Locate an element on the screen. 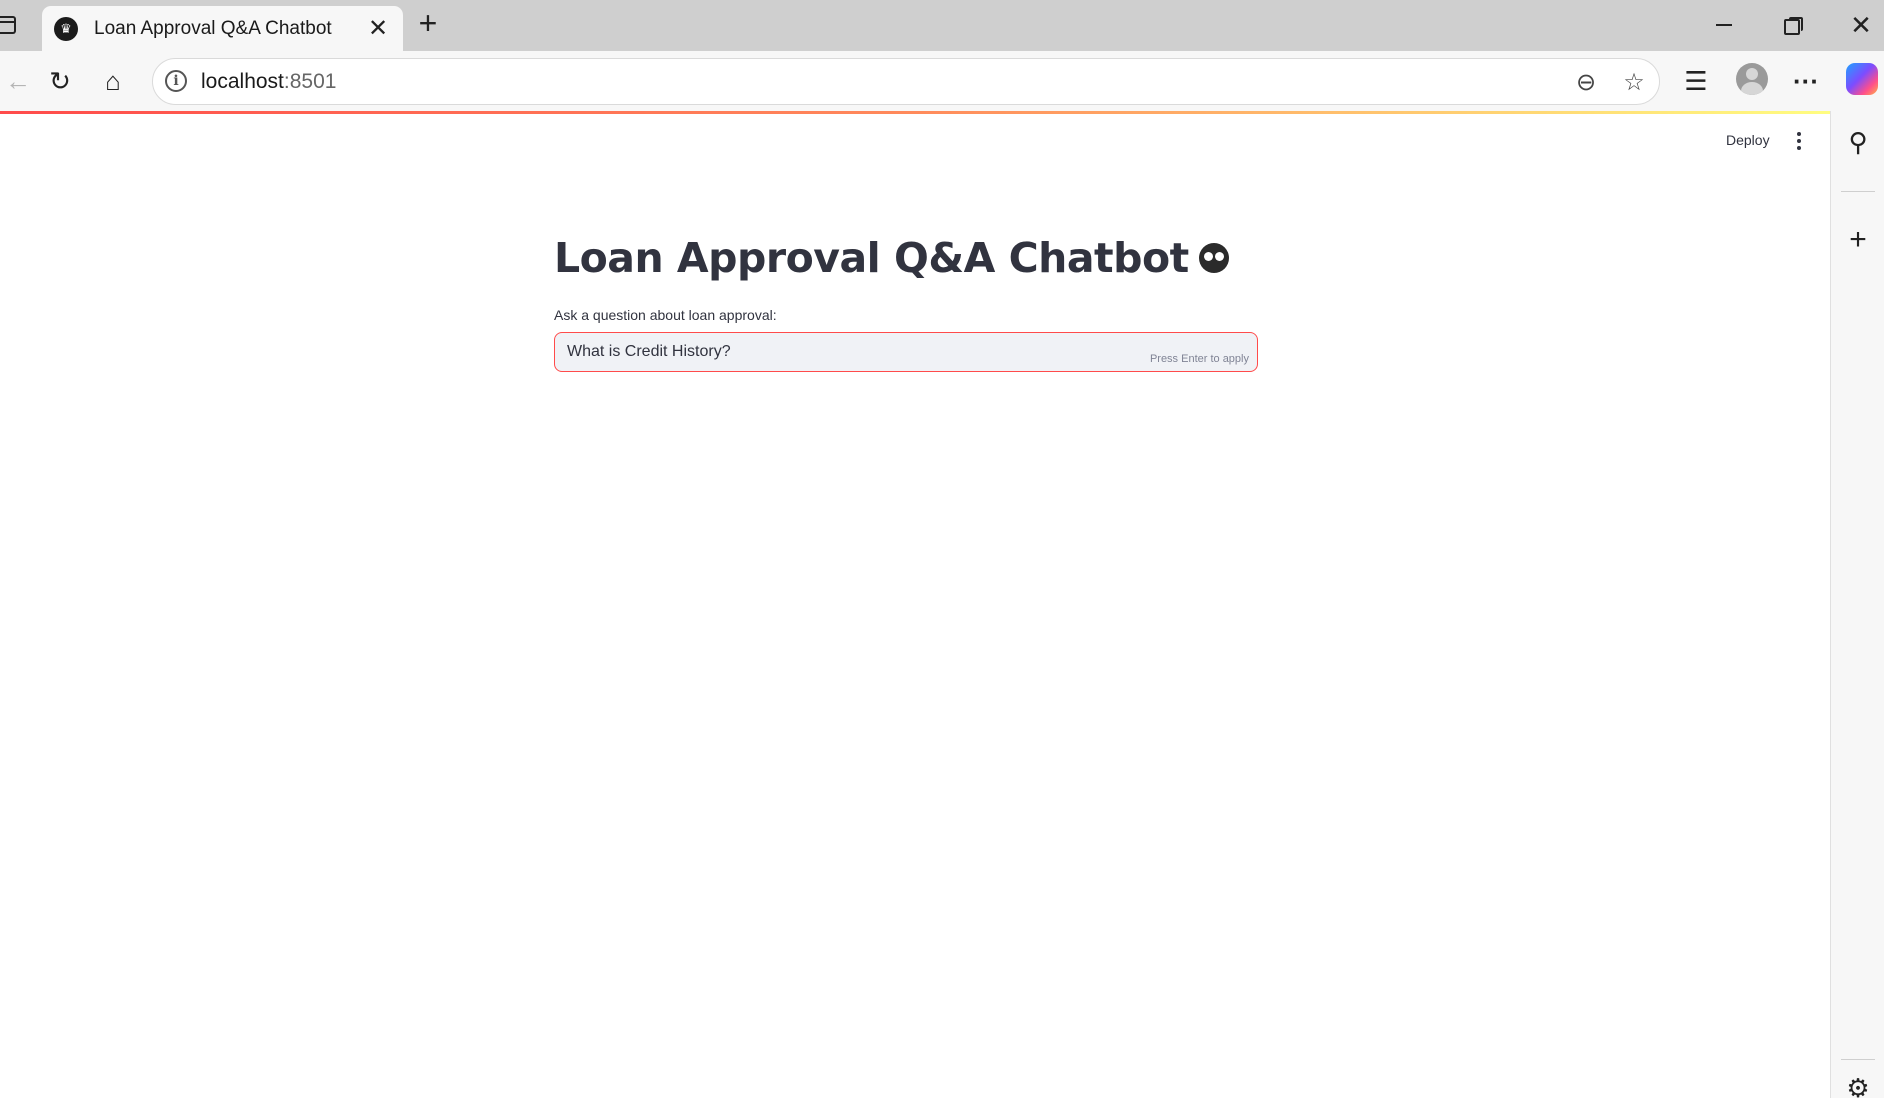 Image resolution: width=1884 pixels, height=1104 pixels. main-menu-icon is located at coordinates (1799, 141).